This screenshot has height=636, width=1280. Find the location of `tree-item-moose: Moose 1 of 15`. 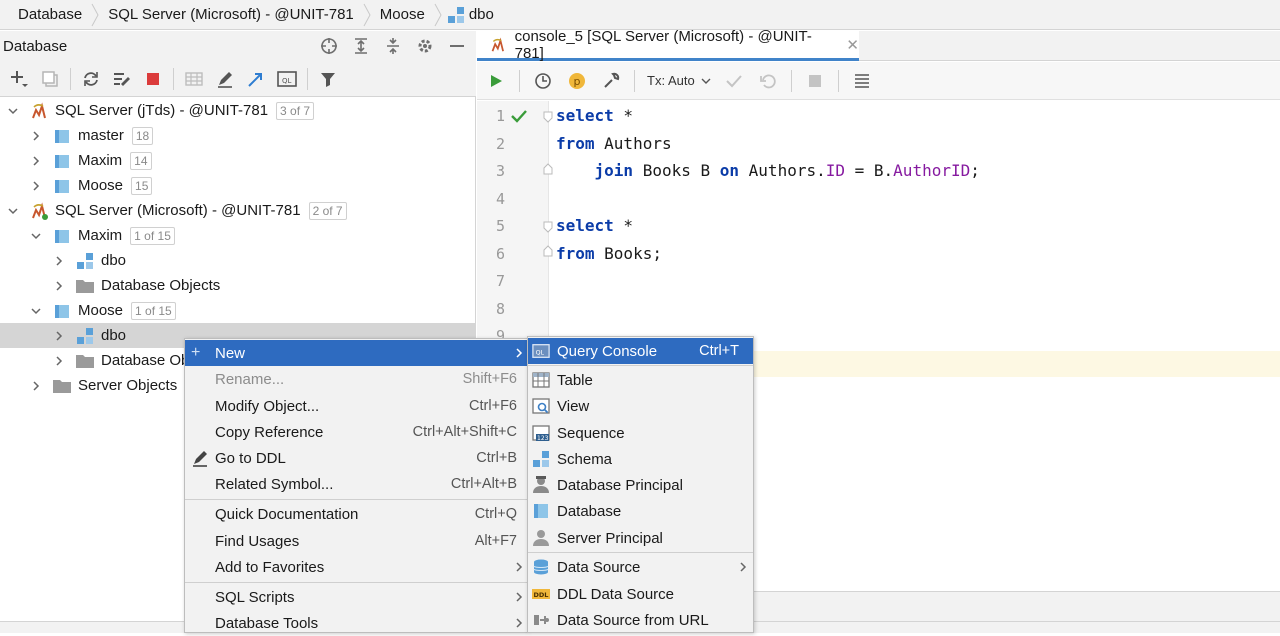

tree-item-moose: Moose 1 of 15 is located at coordinates (238, 310).